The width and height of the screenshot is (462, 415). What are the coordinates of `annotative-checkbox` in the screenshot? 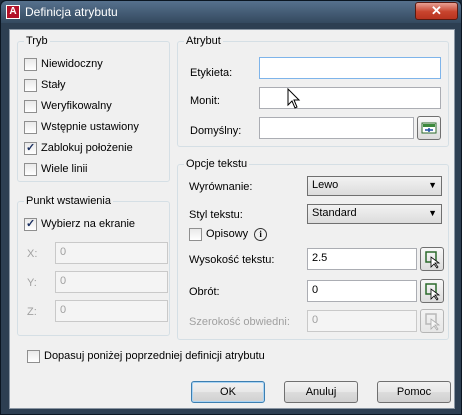 It's located at (195, 234).